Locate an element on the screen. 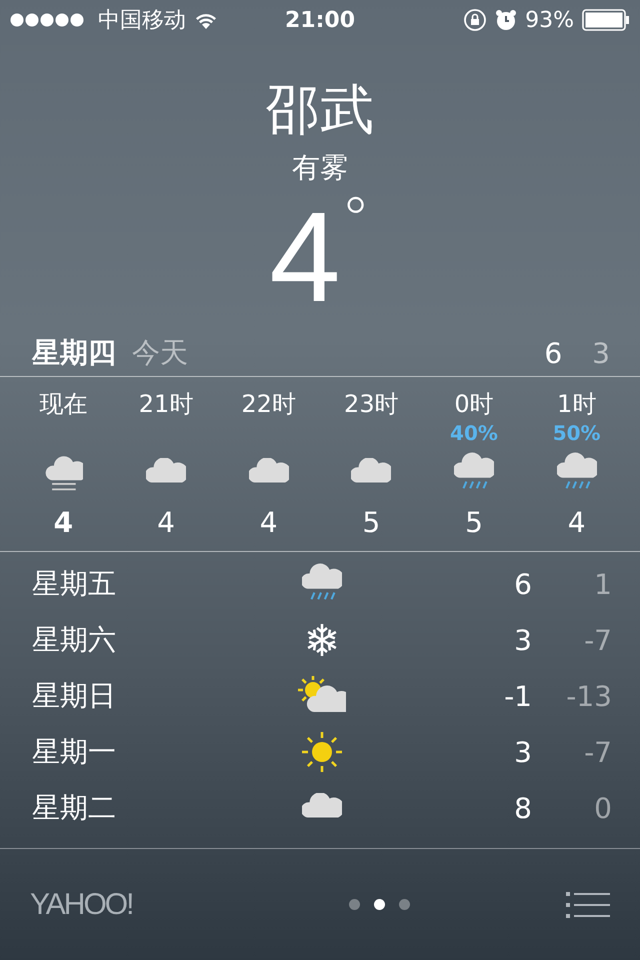 The height and width of the screenshot is (960, 640). high-temperature: -1 is located at coordinates (517, 696).